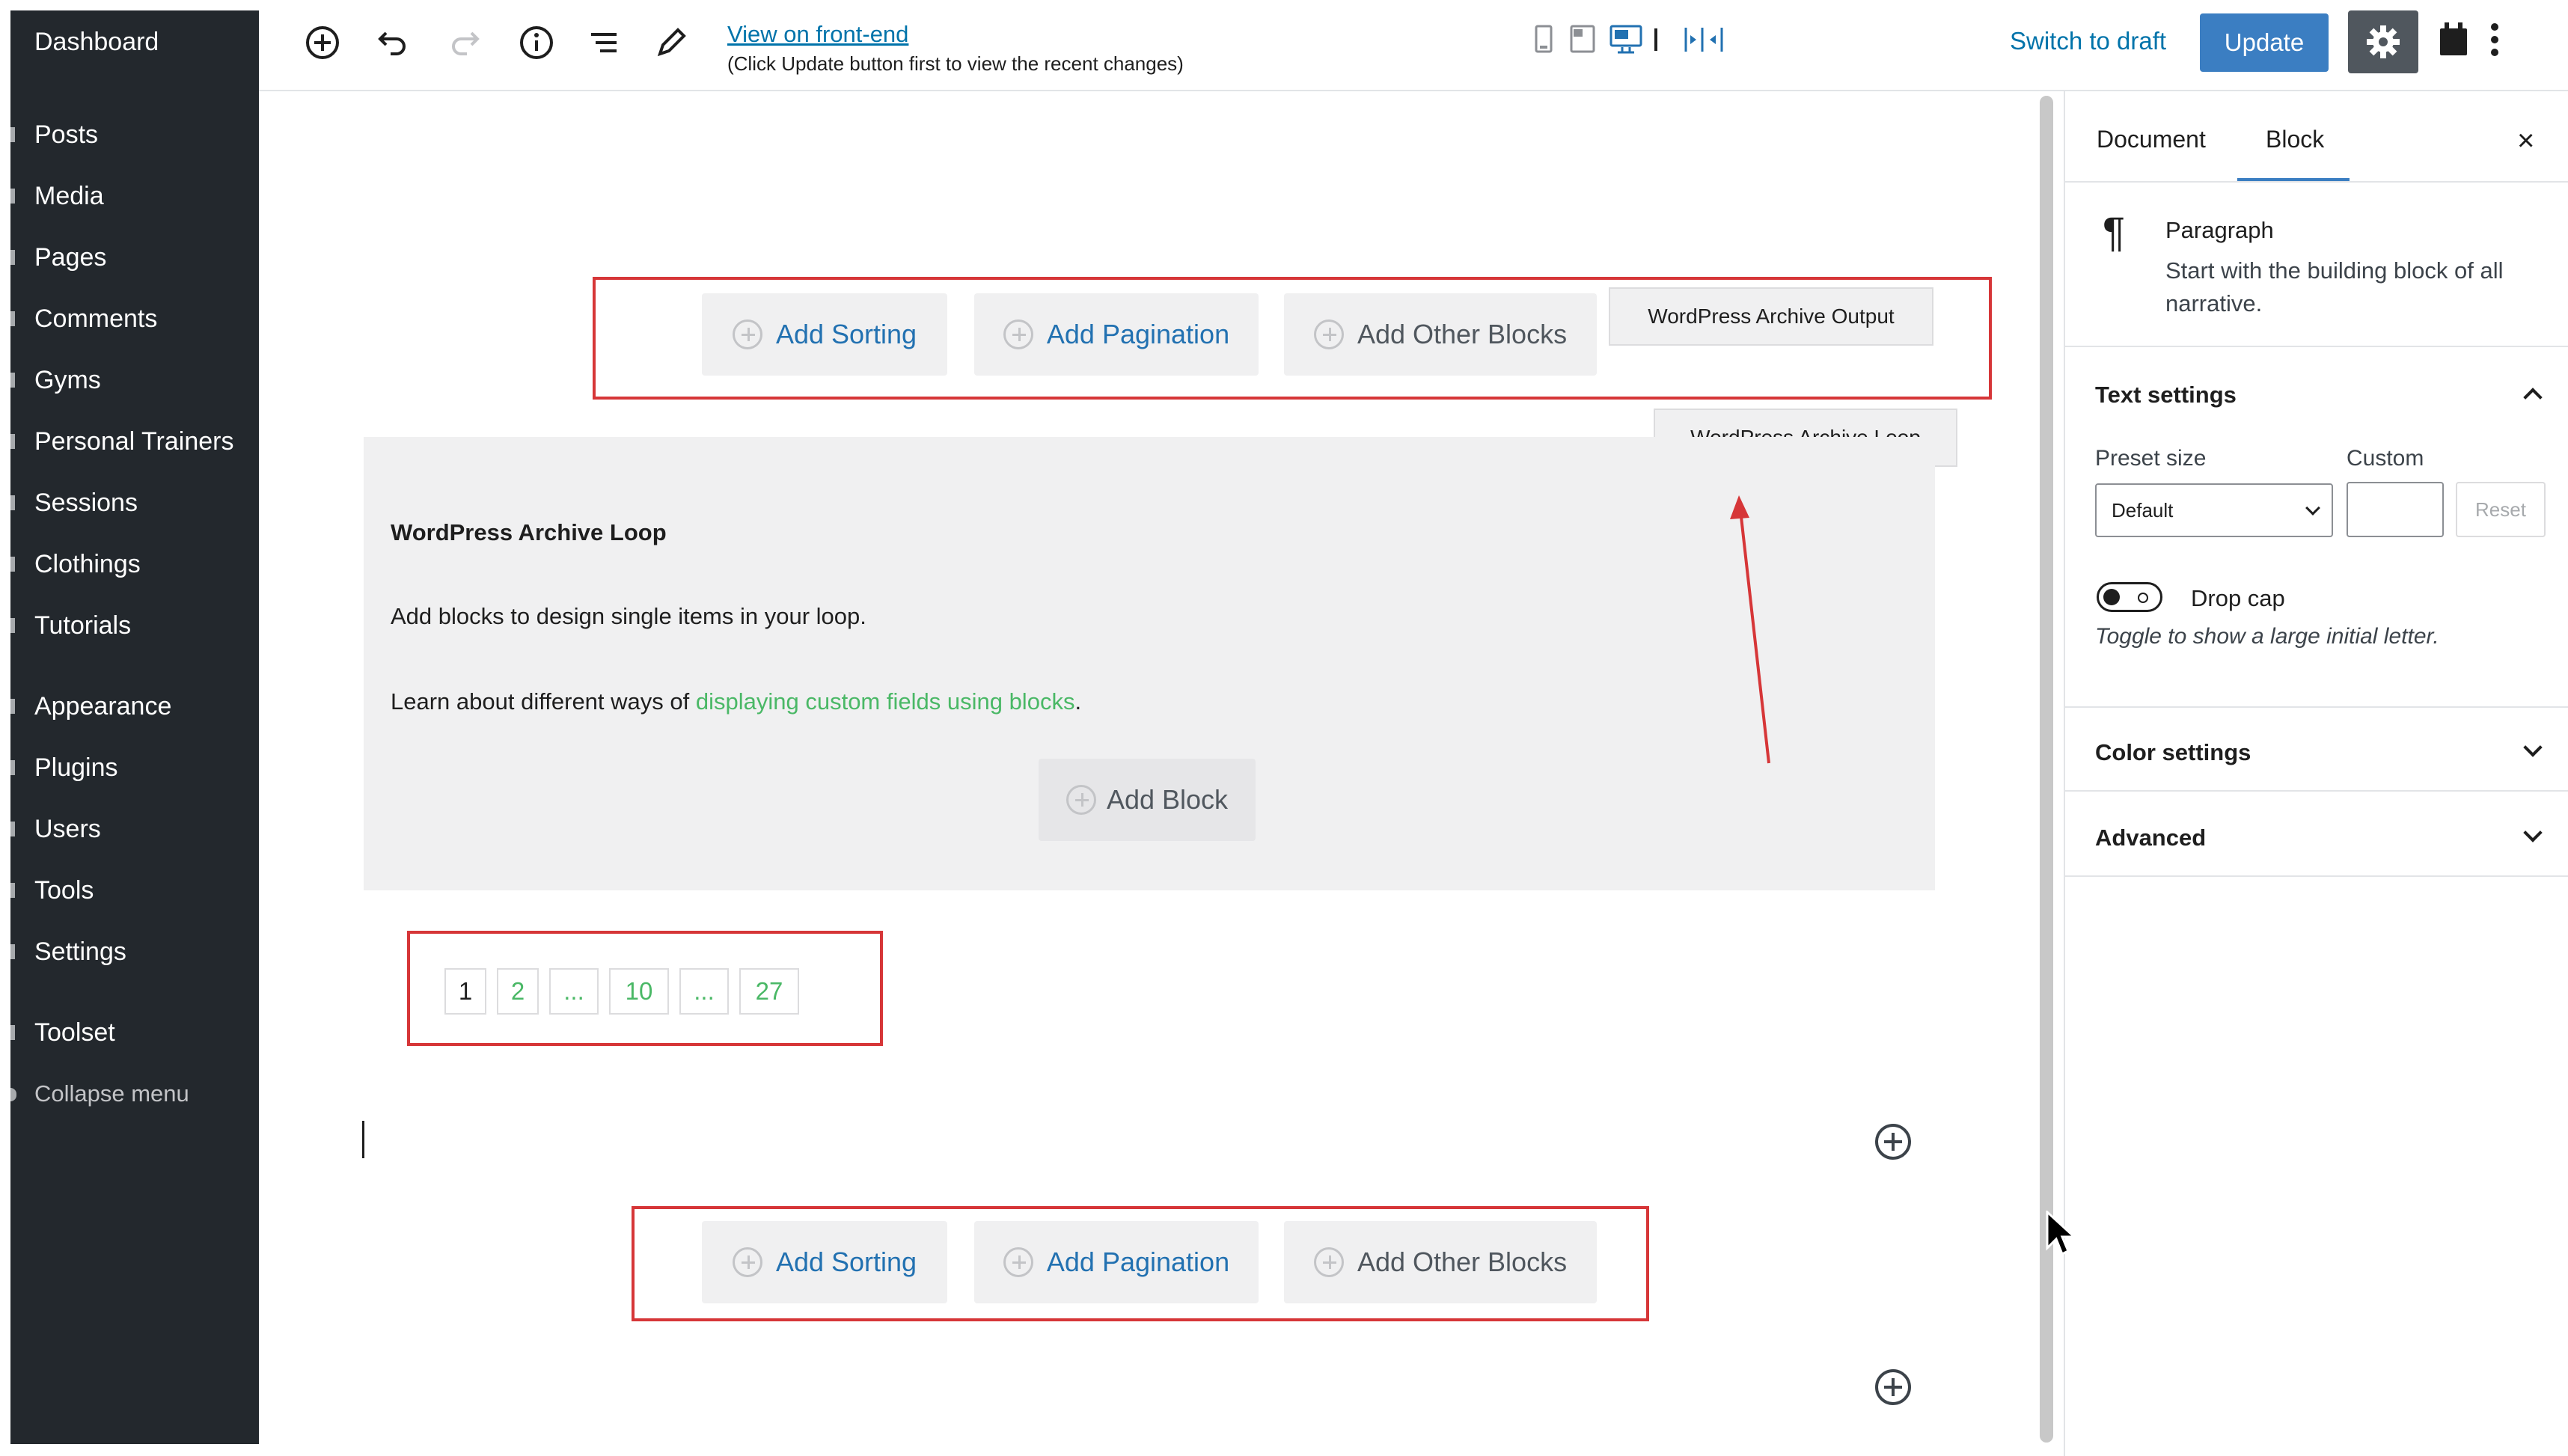 The height and width of the screenshot is (1456, 2568). I want to click on text-caret, so click(363, 1139).